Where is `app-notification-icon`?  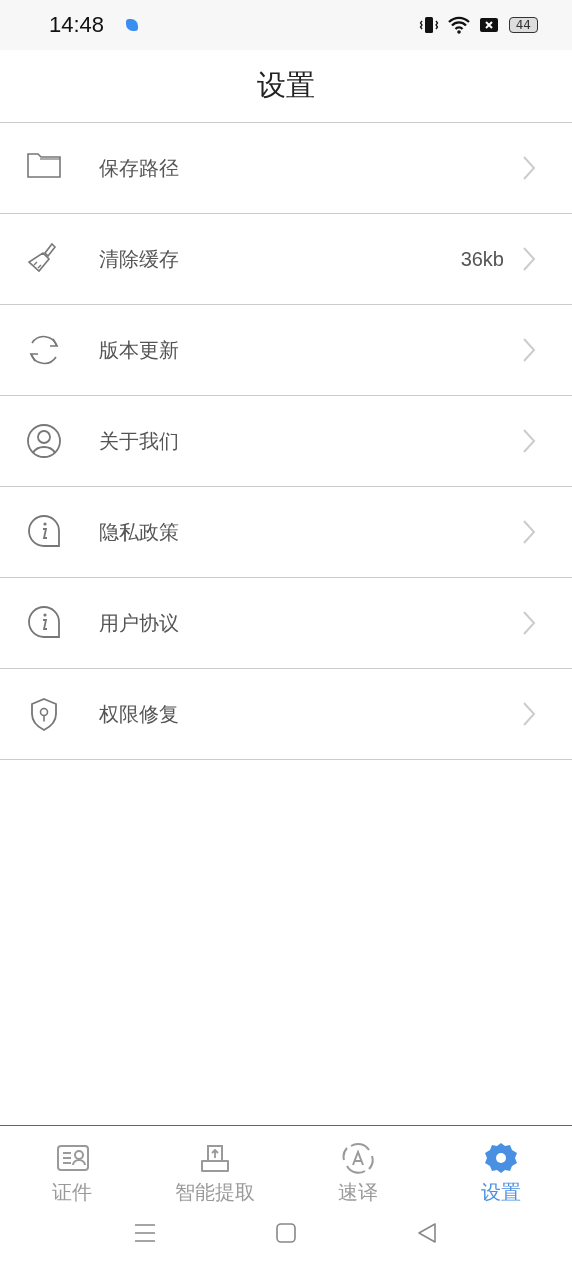 app-notification-icon is located at coordinates (132, 25).